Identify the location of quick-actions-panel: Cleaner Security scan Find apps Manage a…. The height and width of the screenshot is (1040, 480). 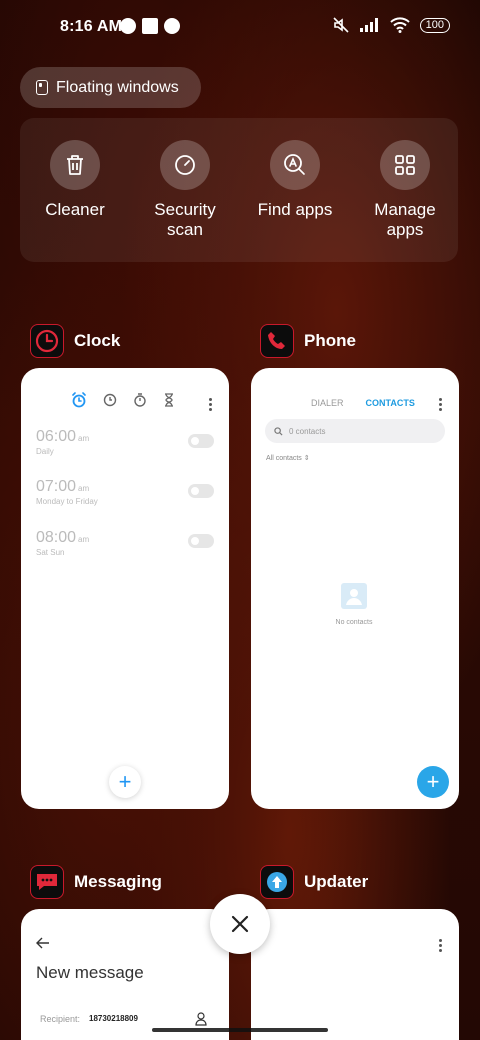
(239, 190).